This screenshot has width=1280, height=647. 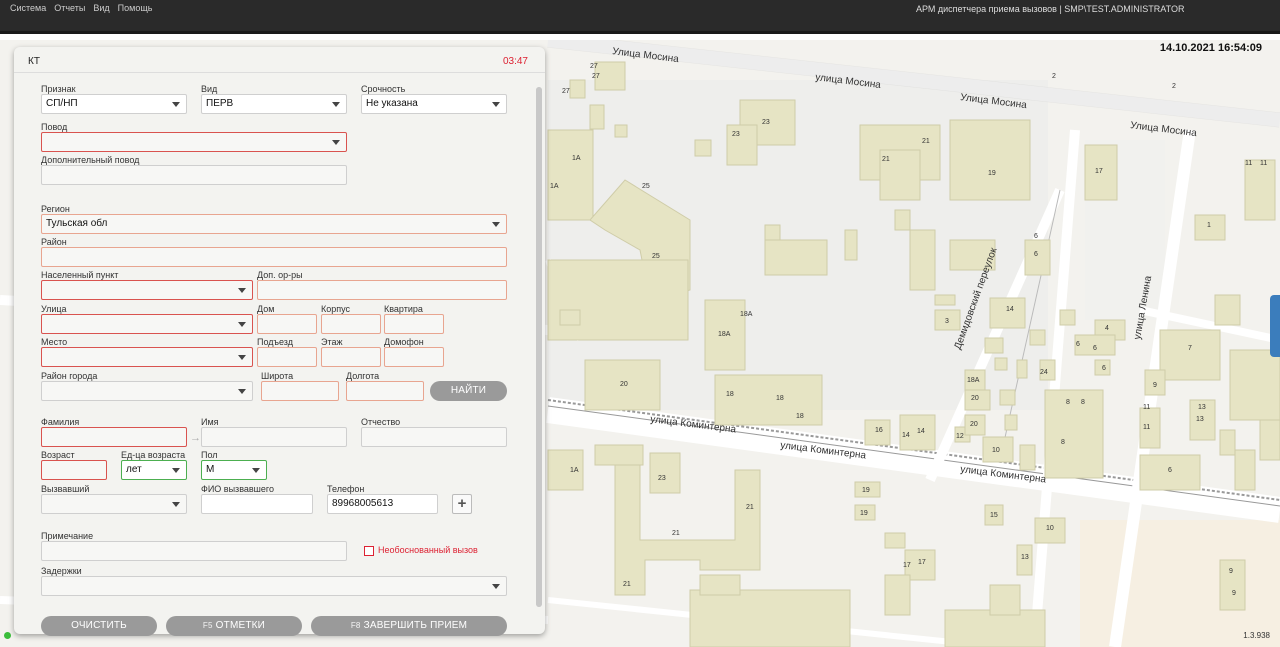 What do you see at coordinates (414, 324) in the screenshot?
I see `kvartira-field` at bounding box center [414, 324].